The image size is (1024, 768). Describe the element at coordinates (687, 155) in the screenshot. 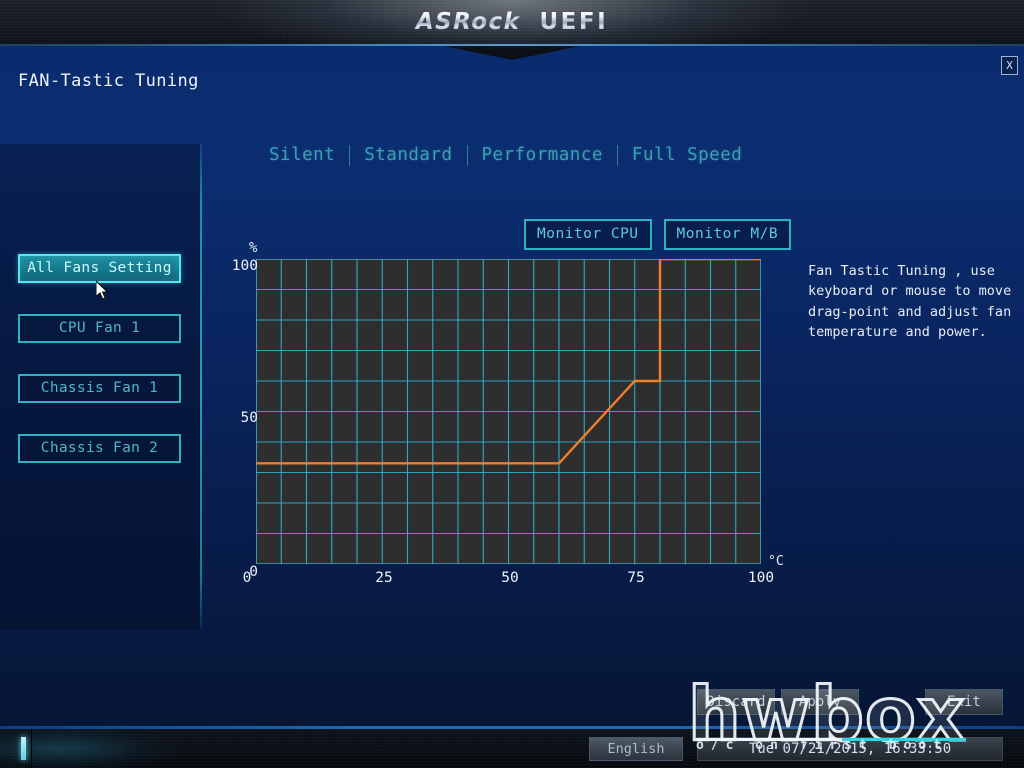

I see `preset-tab-full-speed: Full Speed` at that location.